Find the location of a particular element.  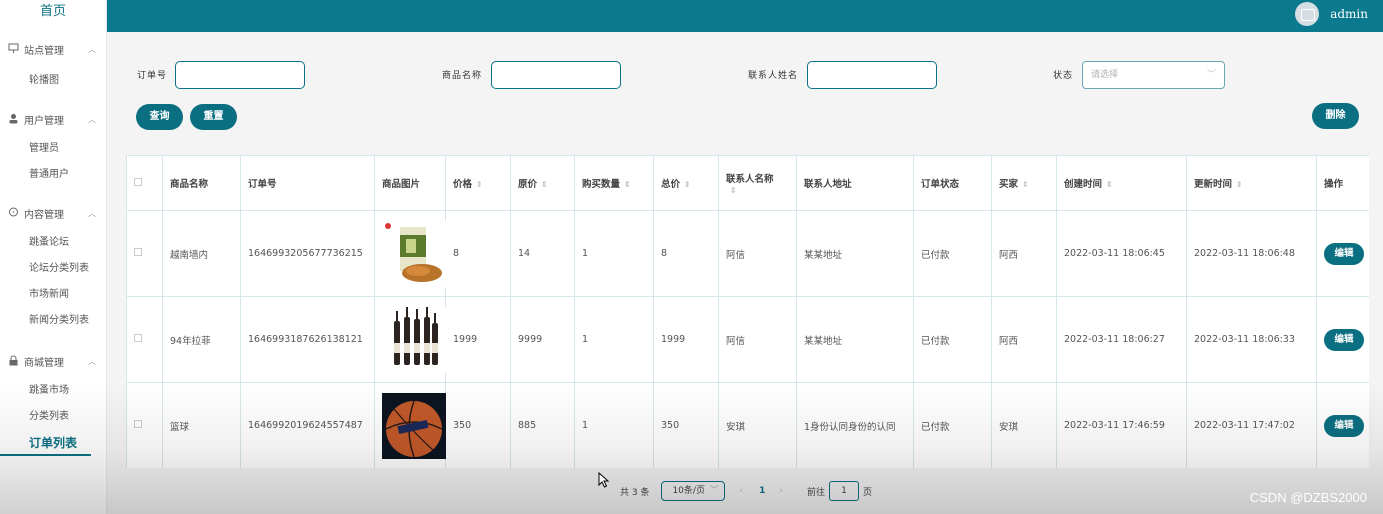

goto-label: 前往 is located at coordinates (815, 492).